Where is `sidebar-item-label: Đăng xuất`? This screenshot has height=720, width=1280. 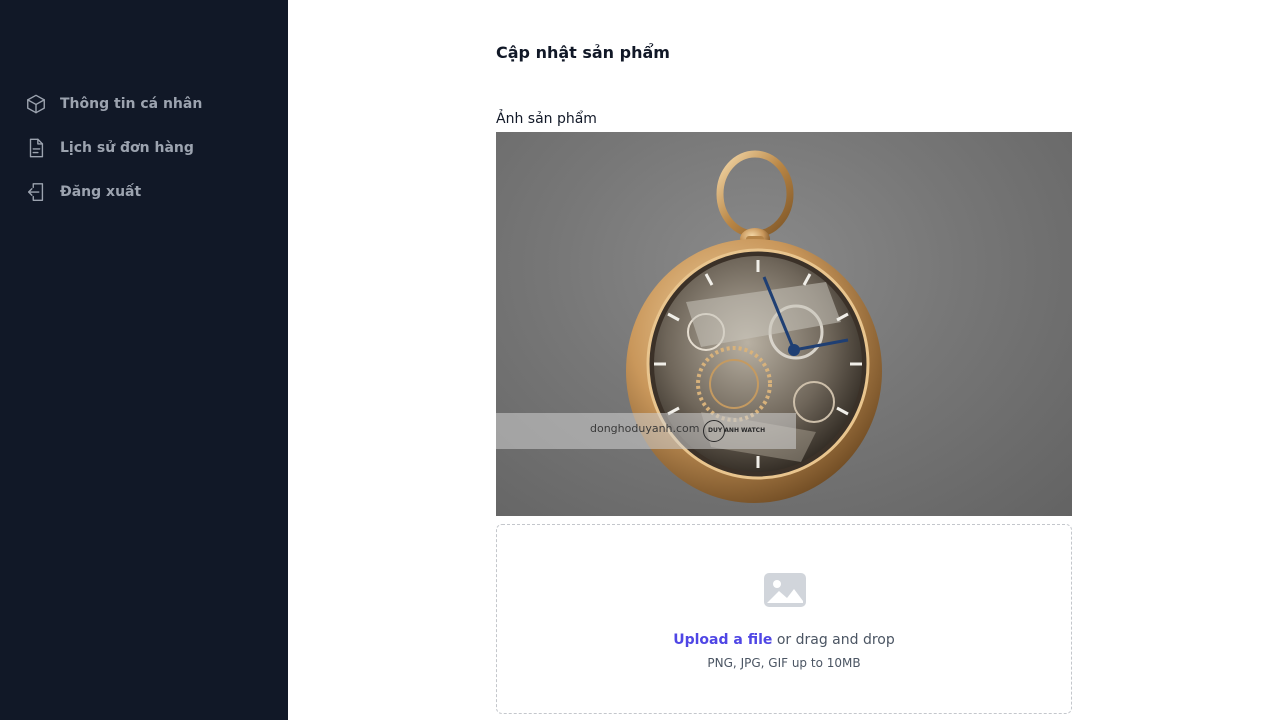 sidebar-item-label: Đăng xuất is located at coordinates (101, 192).